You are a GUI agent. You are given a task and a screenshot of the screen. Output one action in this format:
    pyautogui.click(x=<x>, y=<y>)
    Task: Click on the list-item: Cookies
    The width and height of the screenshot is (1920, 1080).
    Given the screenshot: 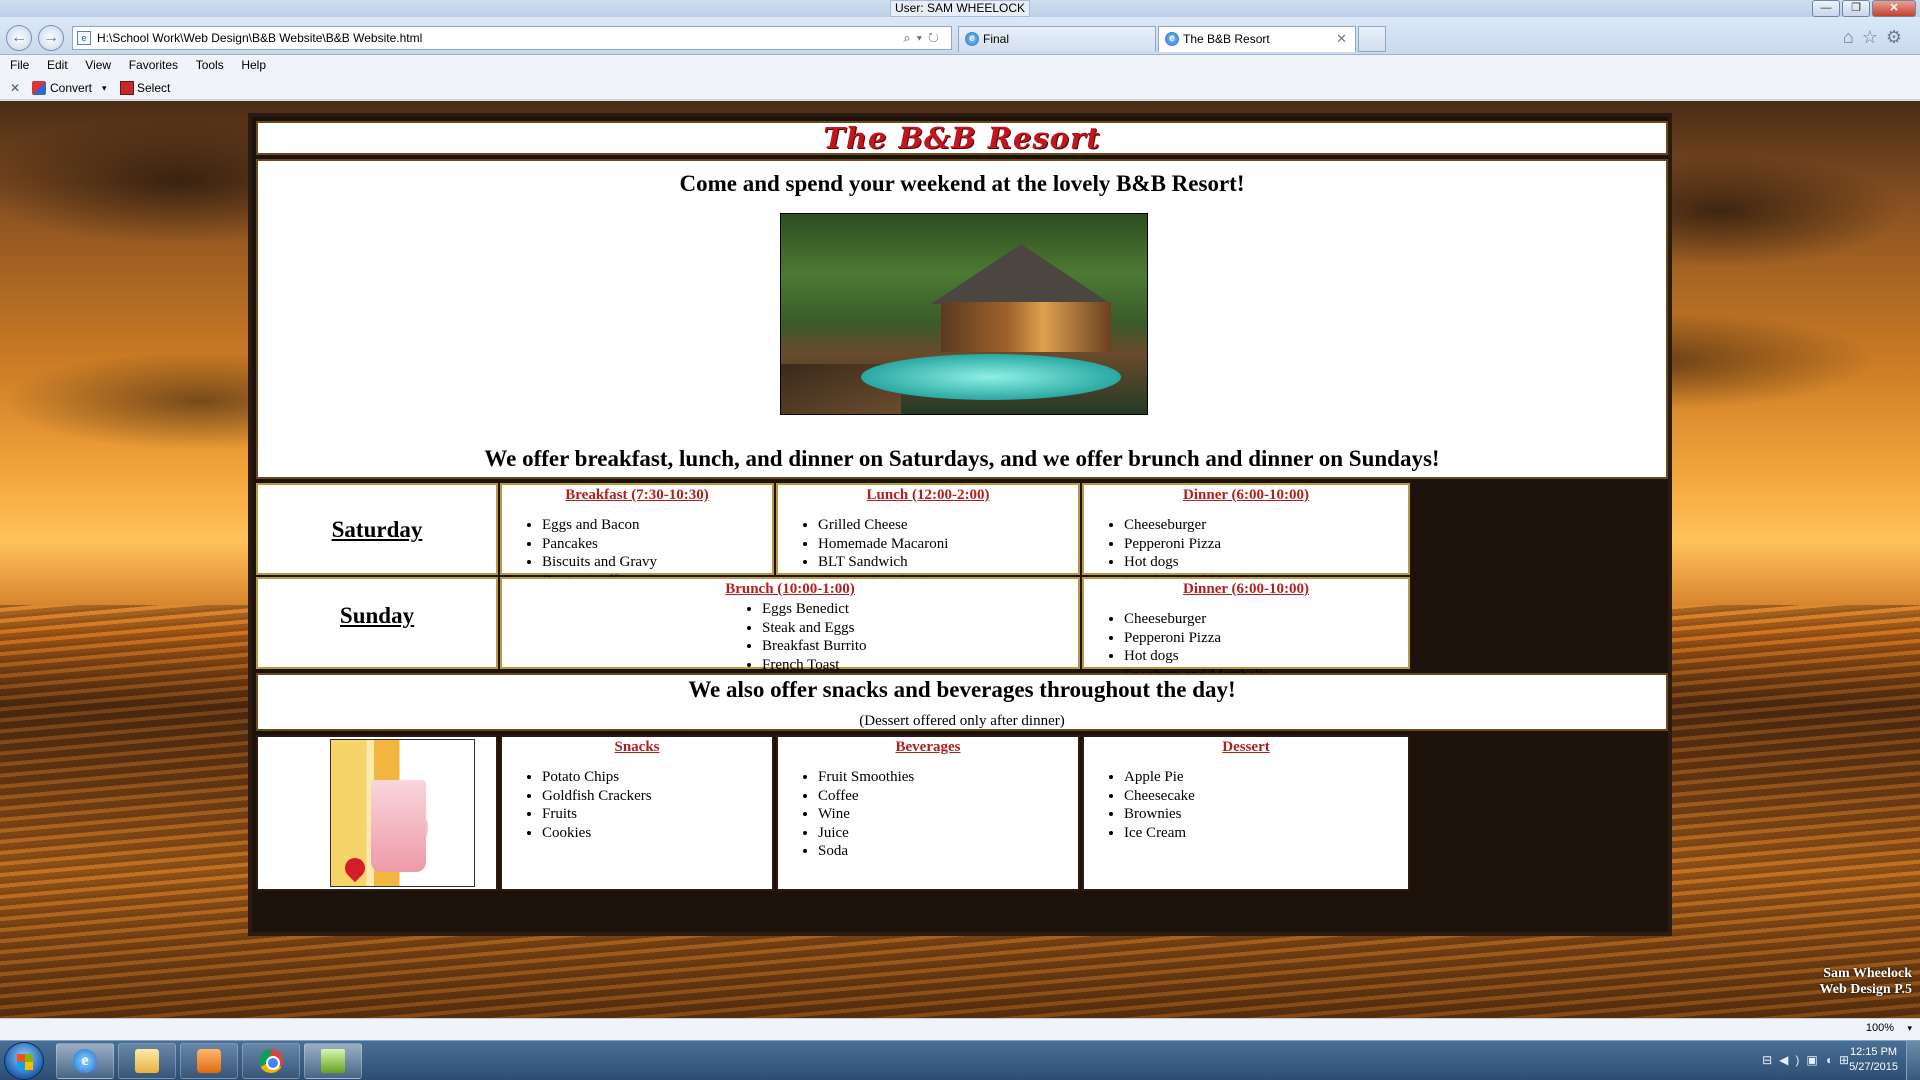 What is the action you would take?
    pyautogui.click(x=657, y=833)
    